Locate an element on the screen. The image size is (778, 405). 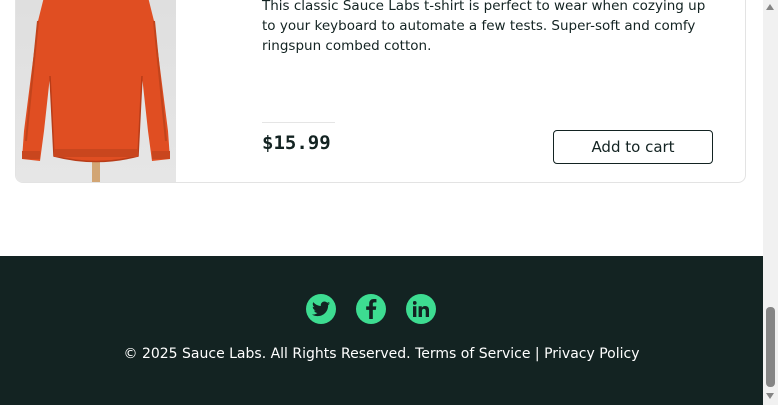
sweatshirt-illustration is located at coordinates (96, 91).